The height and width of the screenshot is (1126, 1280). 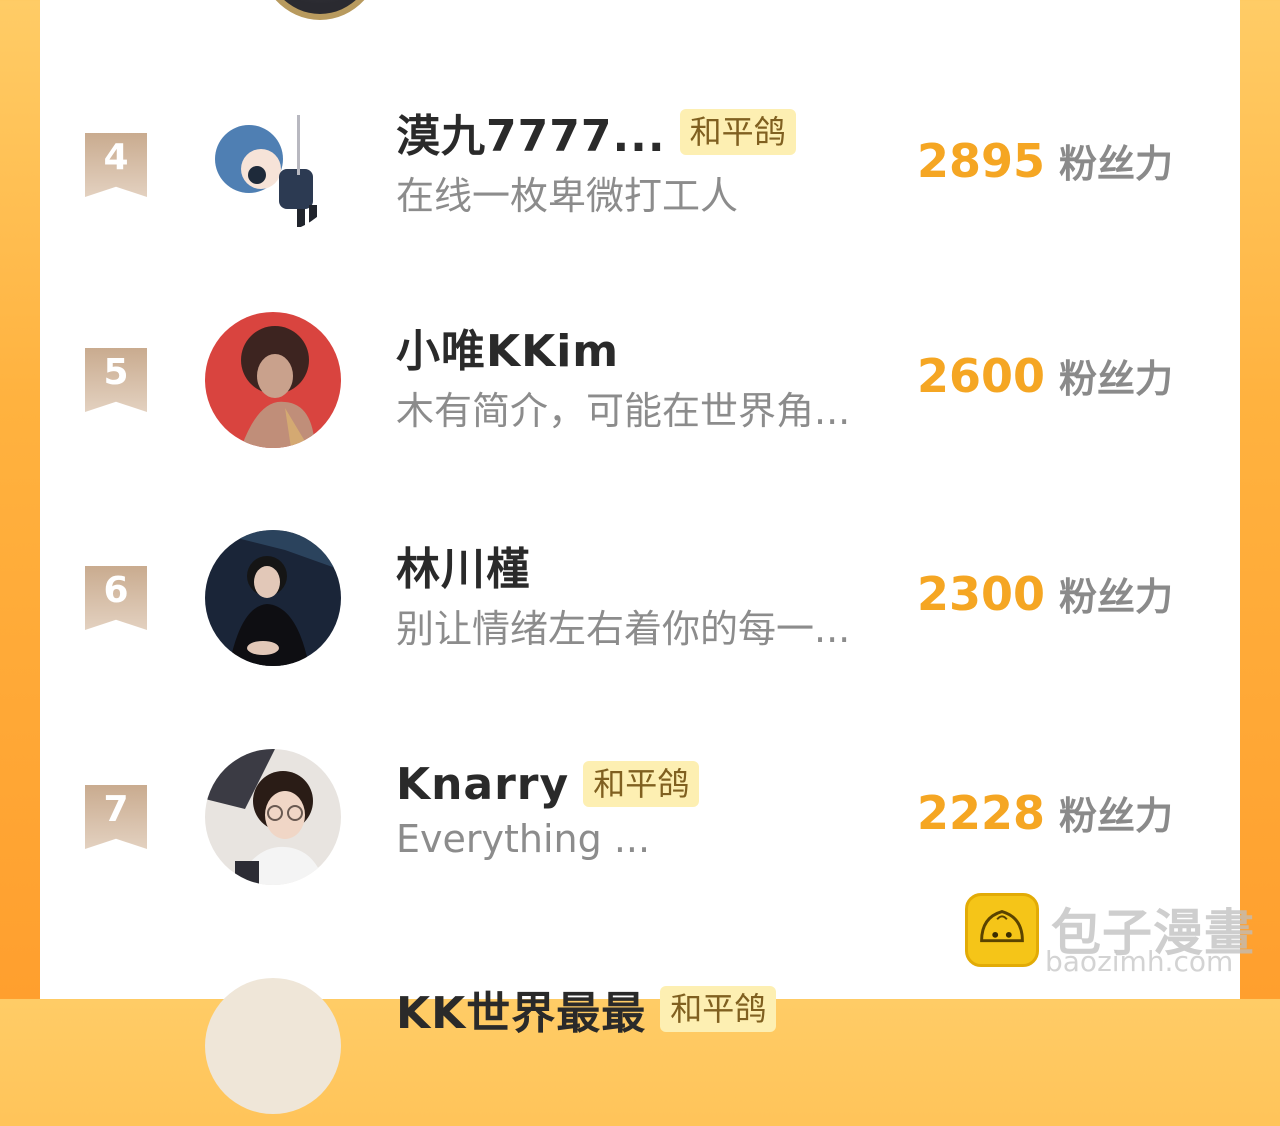 I want to click on score-value: 2895, so click(x=981, y=161).